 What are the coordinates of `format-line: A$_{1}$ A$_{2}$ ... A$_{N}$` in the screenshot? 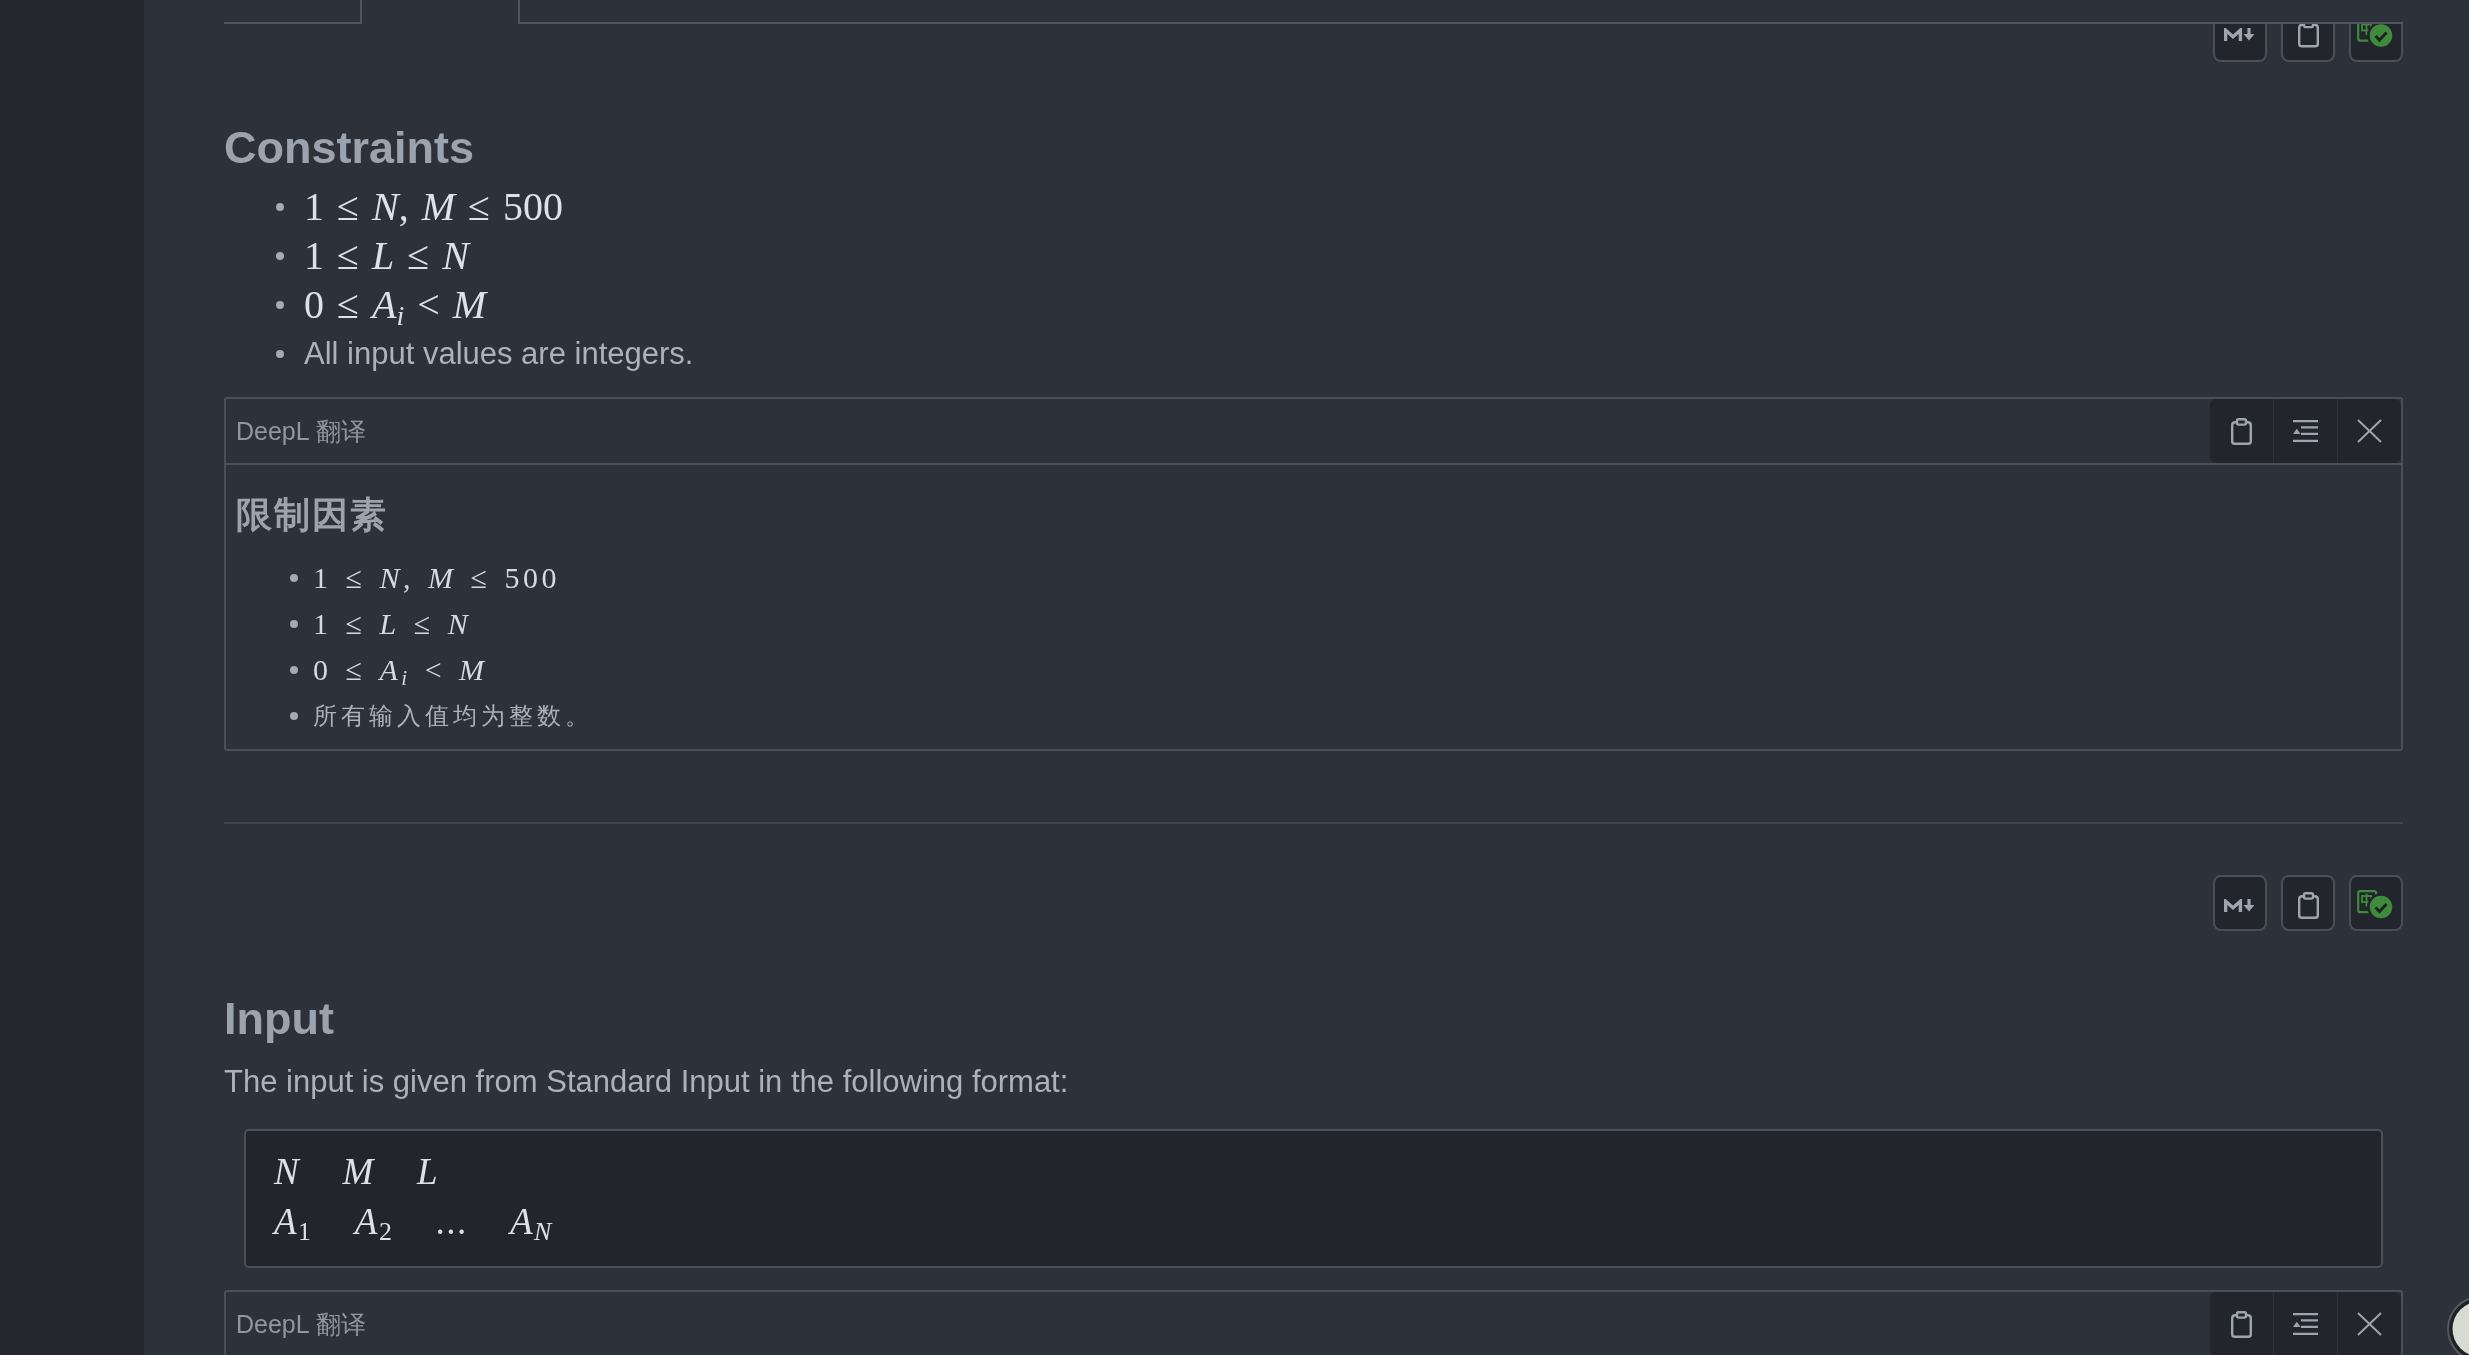 It's located at (413, 1223).